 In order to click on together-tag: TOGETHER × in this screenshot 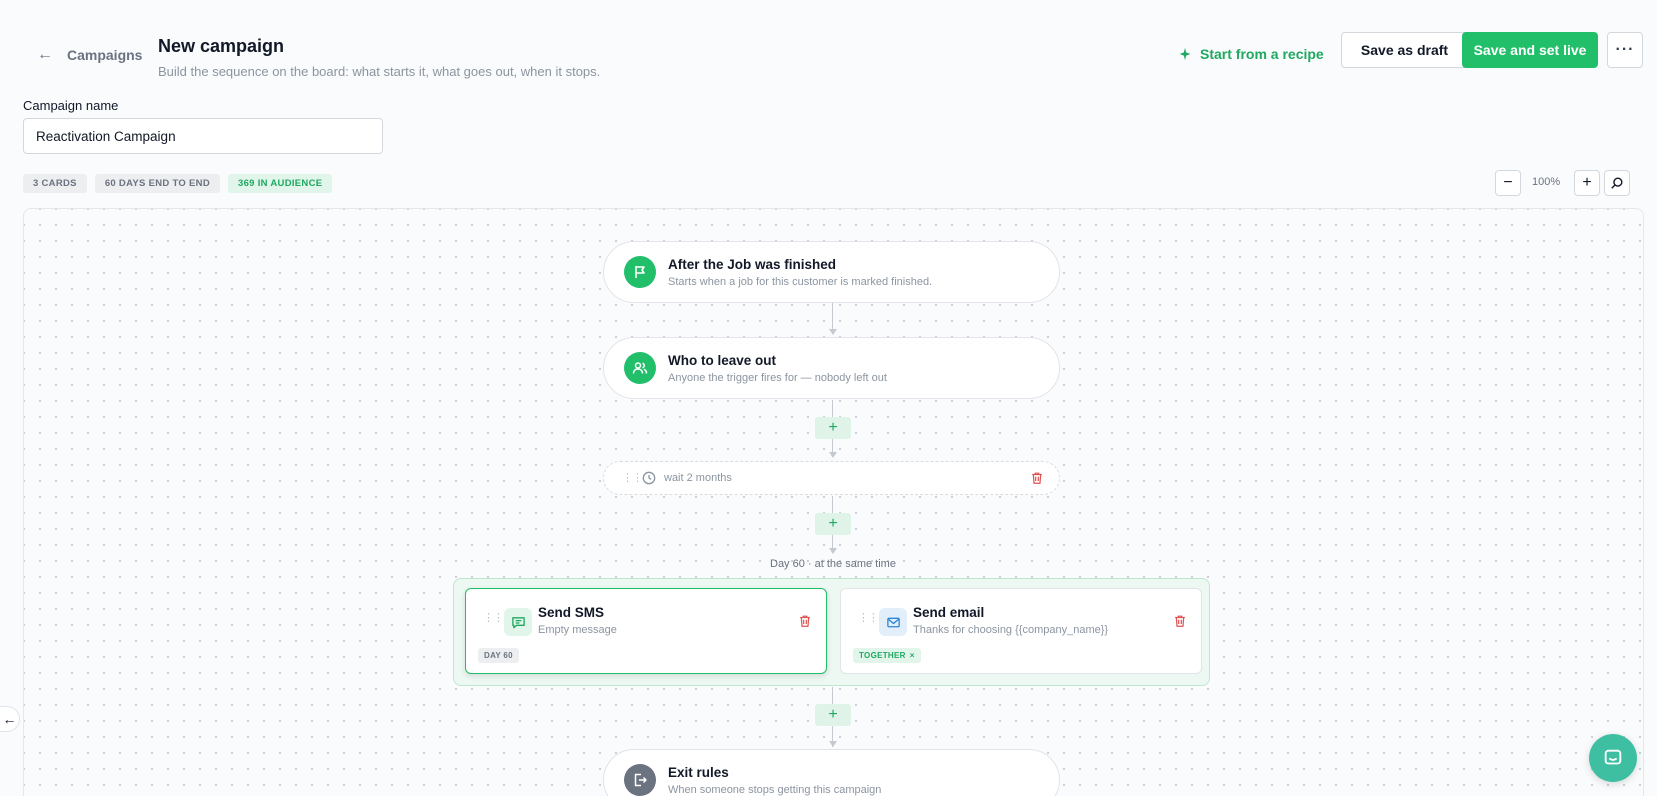, I will do `click(887, 655)`.